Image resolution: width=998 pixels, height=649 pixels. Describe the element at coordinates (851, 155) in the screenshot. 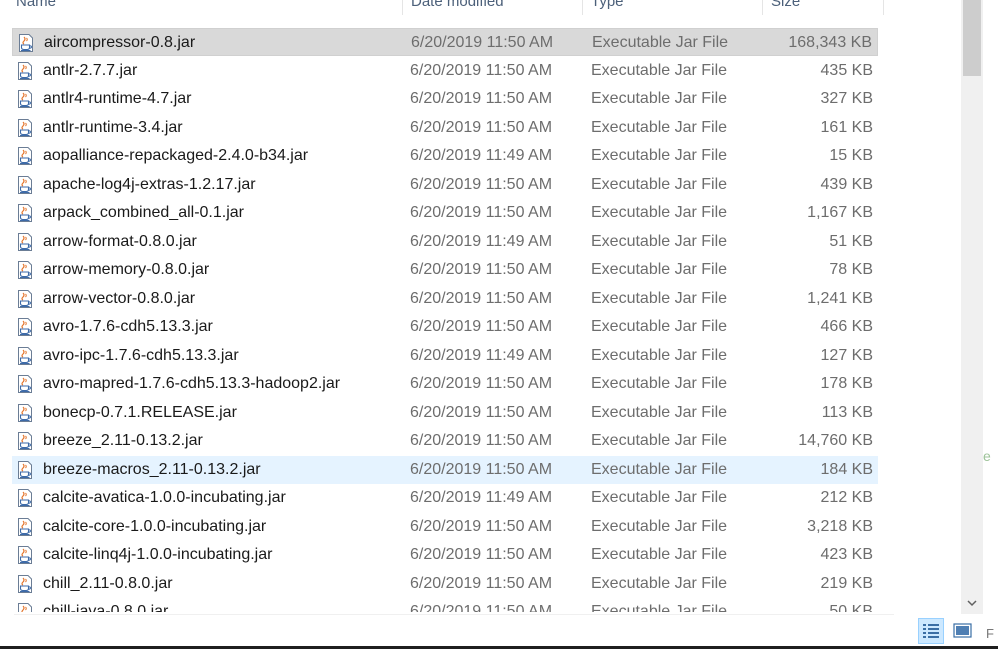

I see `file-size: 15 KB` at that location.